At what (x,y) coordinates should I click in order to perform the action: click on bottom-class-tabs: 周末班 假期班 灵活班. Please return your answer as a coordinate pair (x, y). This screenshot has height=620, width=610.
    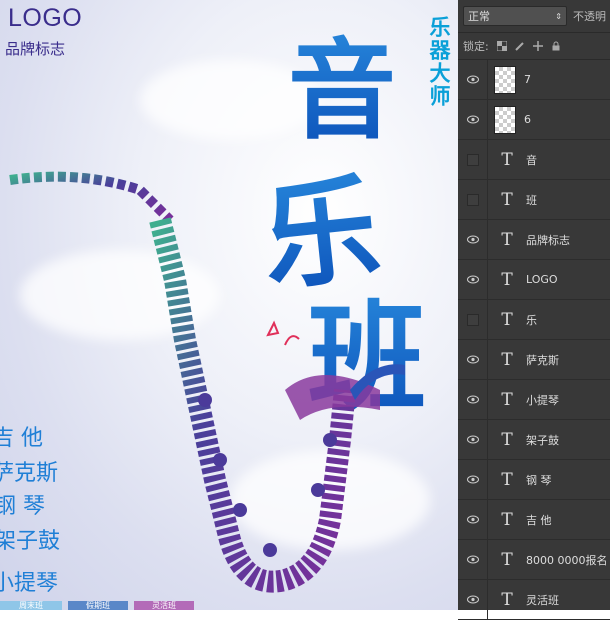
    Looking at the image, I should click on (120, 605).